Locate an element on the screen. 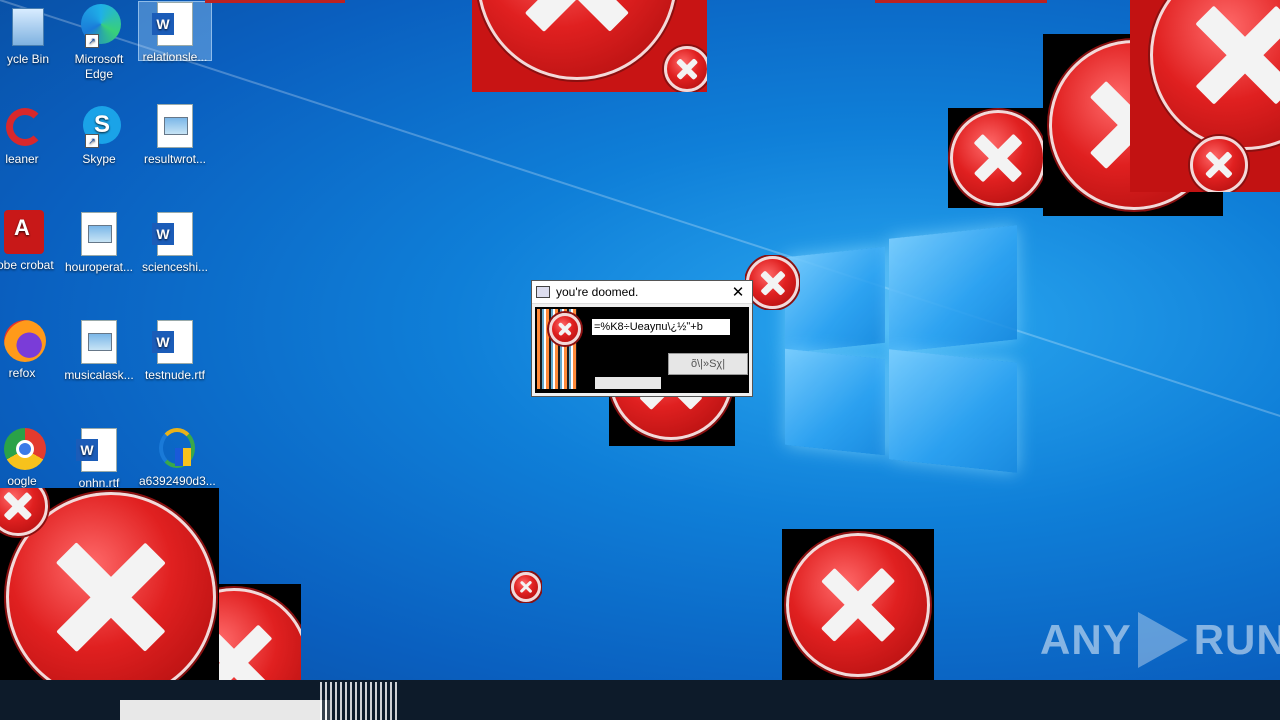 This screenshot has width=1280, height=720. desktop-icon-adobe-acrobat: A dobe crobat is located at coordinates (29, 241).